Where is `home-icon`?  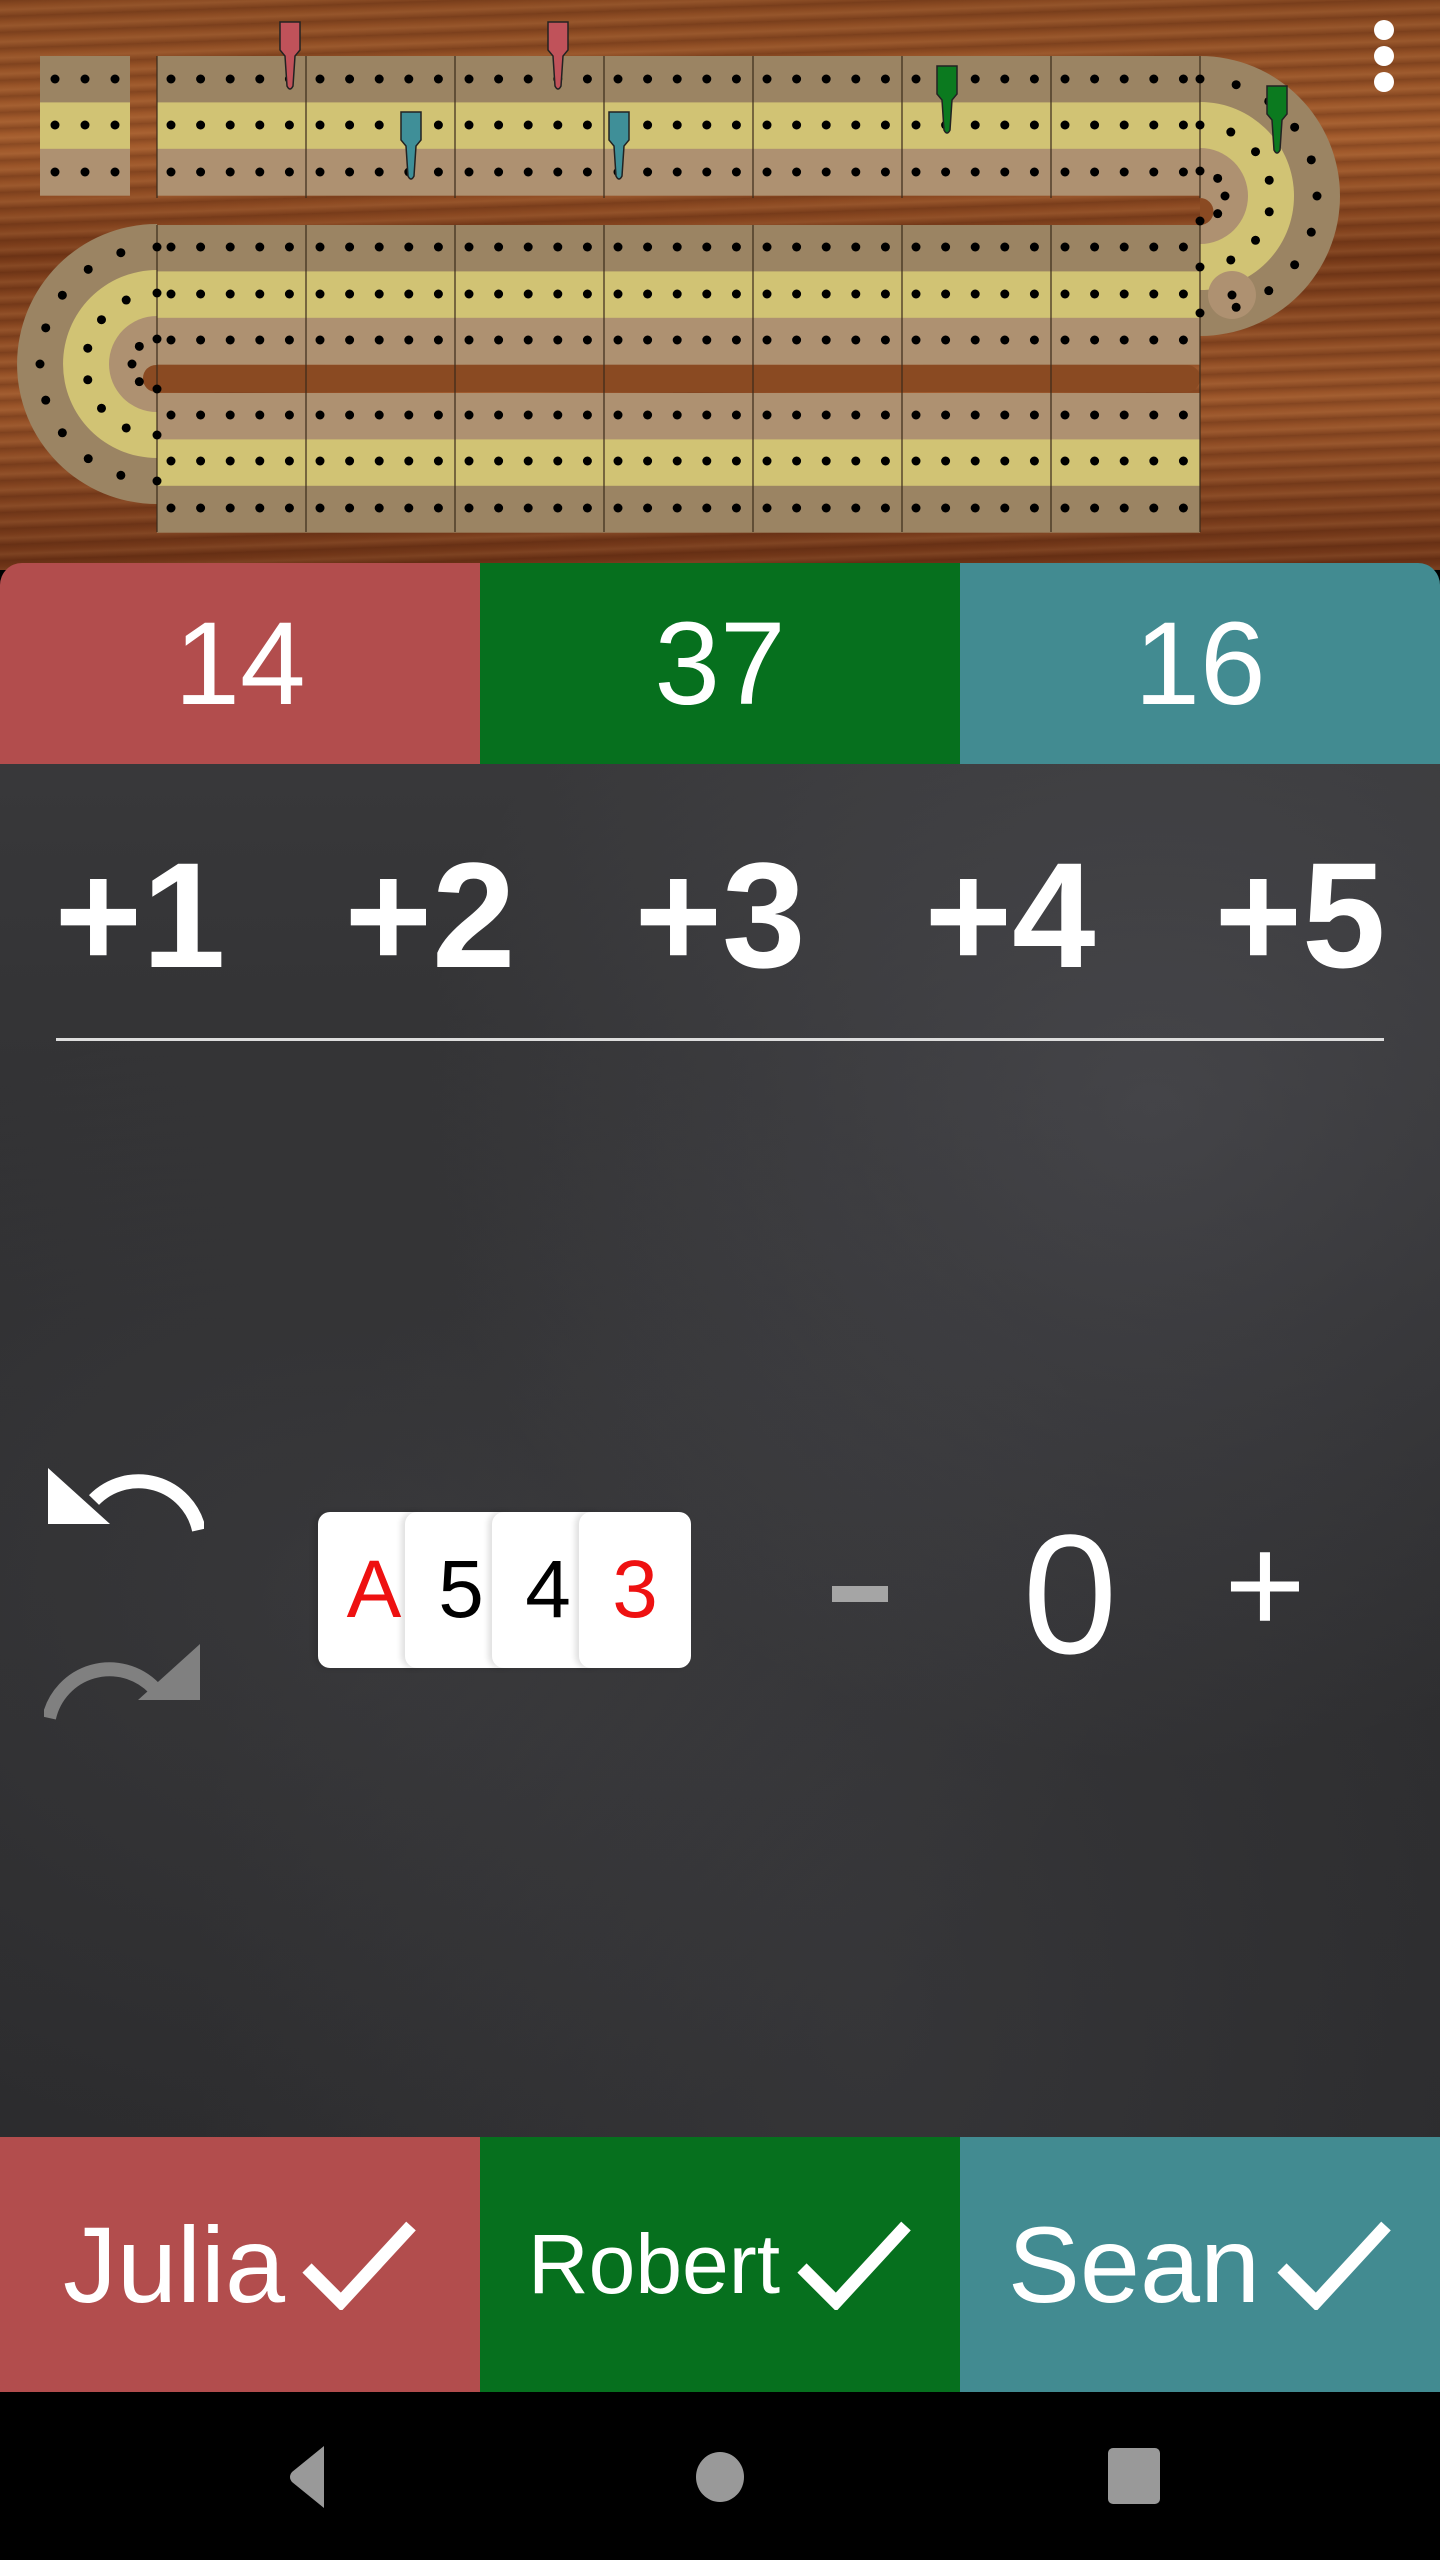
home-icon is located at coordinates (720, 2477).